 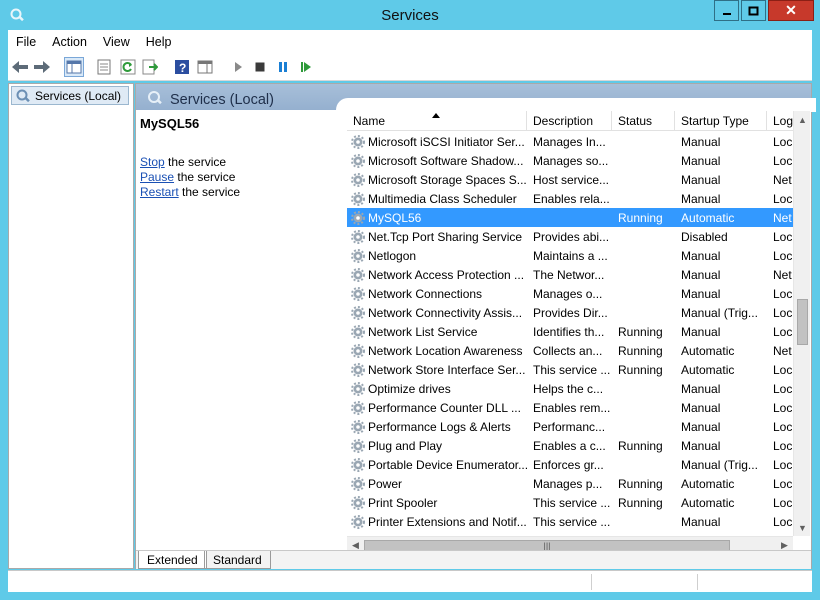 I want to click on table-row: MySQL56 Running Automatic Net, so click(x=570, y=217).